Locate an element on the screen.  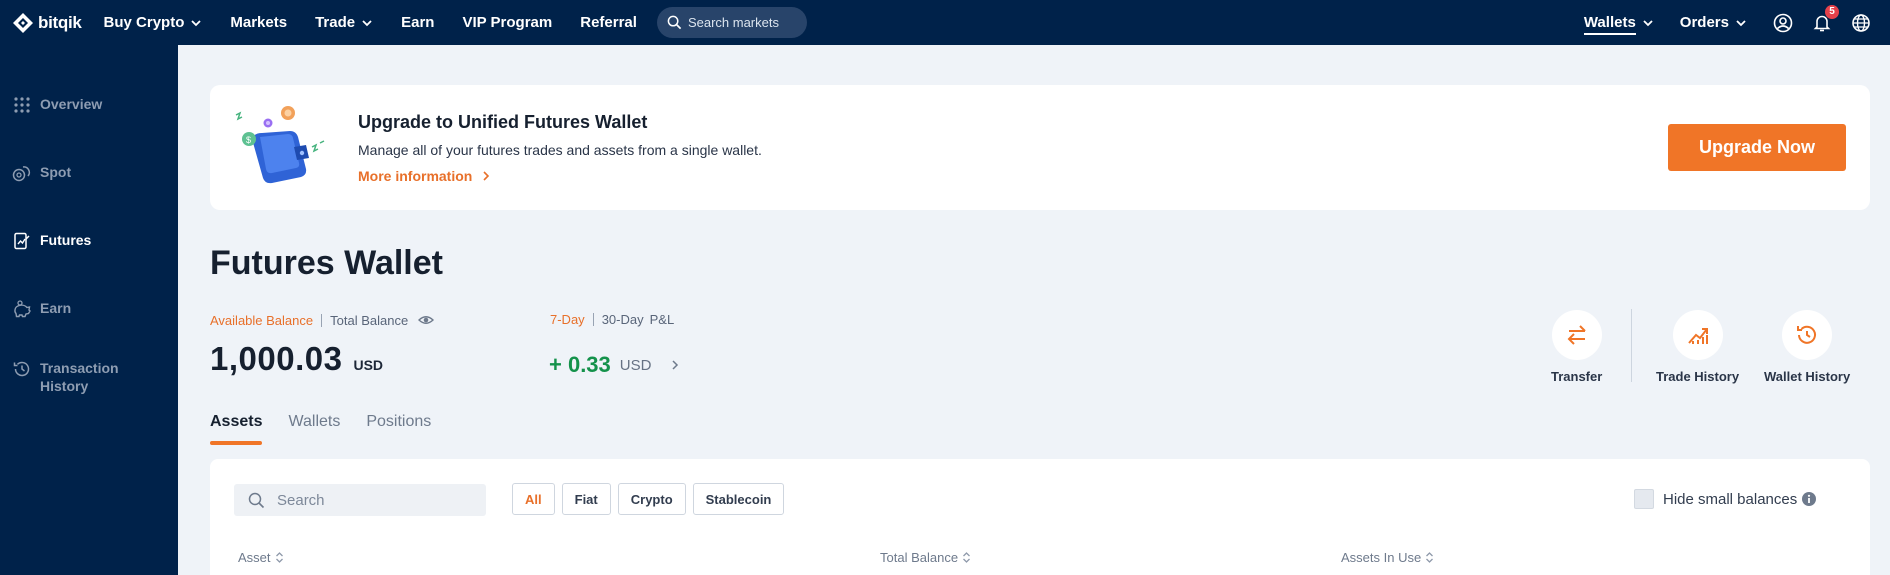
column-header-asset: Asset is located at coordinates (261, 557).